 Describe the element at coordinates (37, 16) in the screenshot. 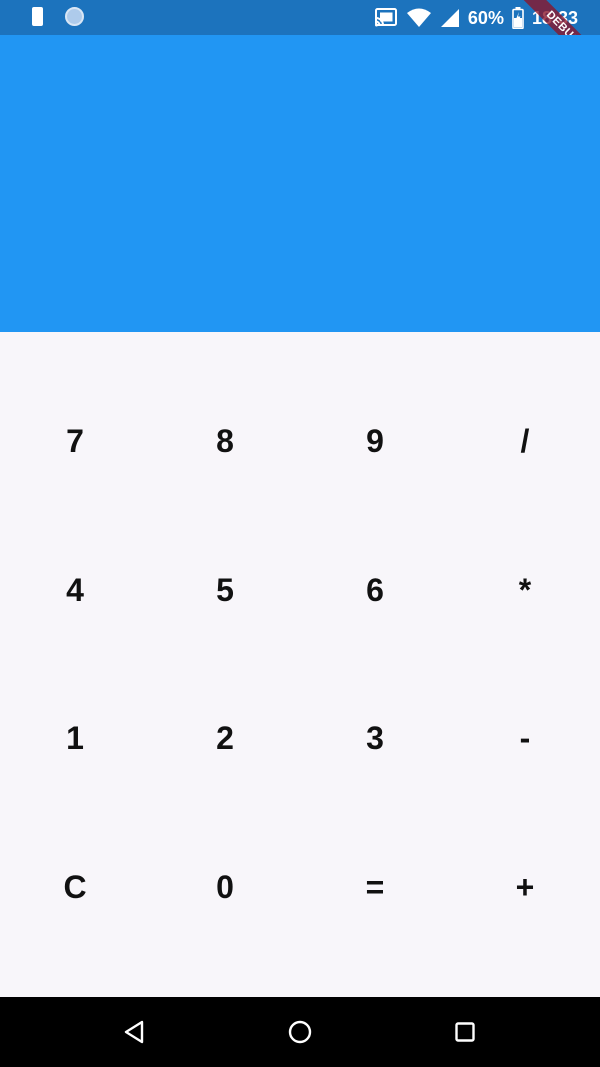

I see `sim-card-icon` at that location.